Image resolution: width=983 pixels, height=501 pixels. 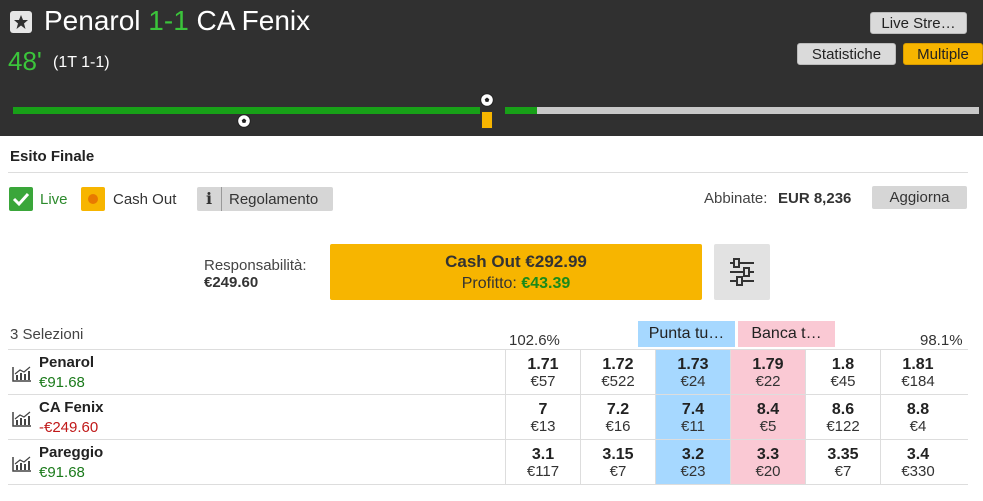 What do you see at coordinates (693, 381) in the screenshot?
I see `odds-size: €24` at bounding box center [693, 381].